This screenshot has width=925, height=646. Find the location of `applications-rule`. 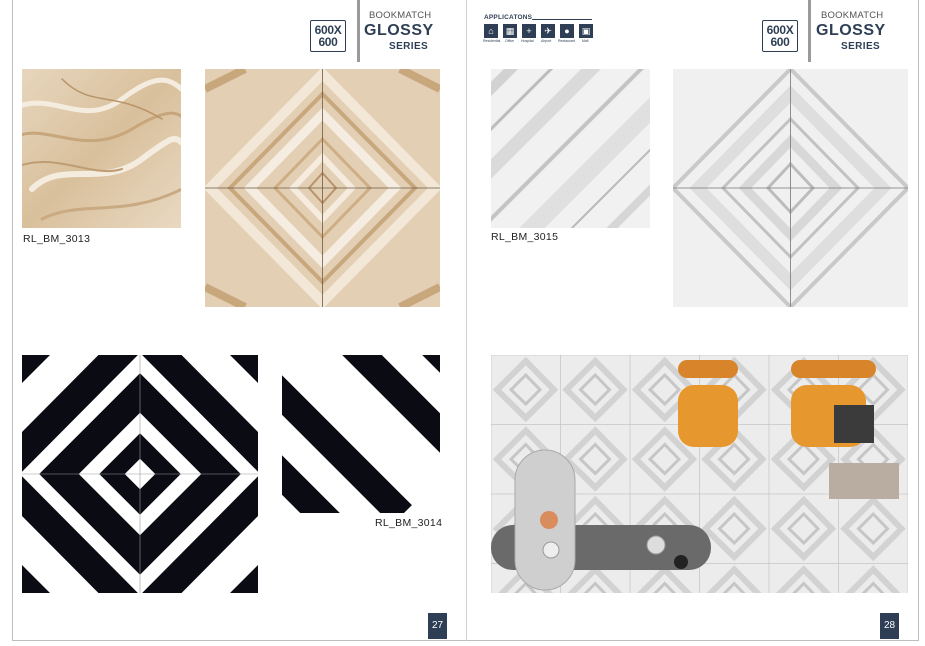

applications-rule is located at coordinates (562, 19).